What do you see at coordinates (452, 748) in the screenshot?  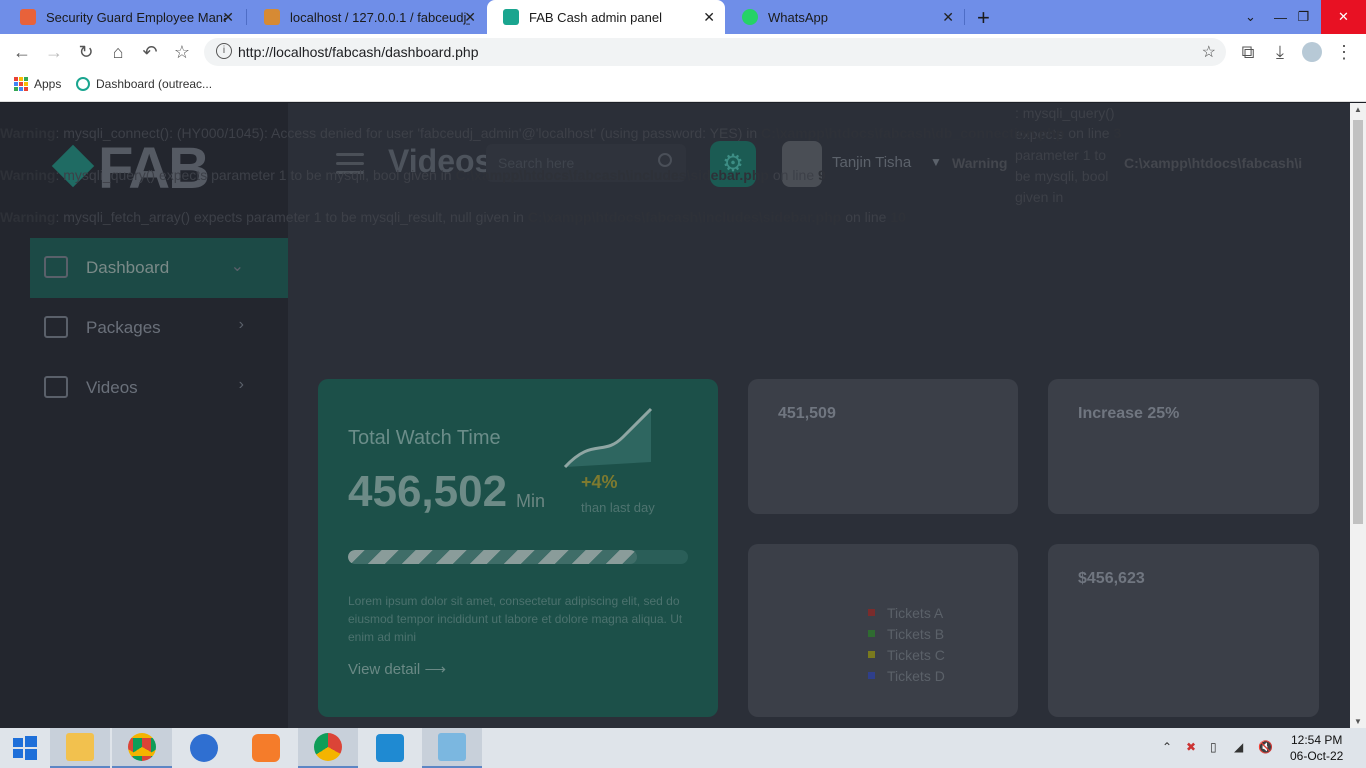 I see `notepad-icon` at bounding box center [452, 748].